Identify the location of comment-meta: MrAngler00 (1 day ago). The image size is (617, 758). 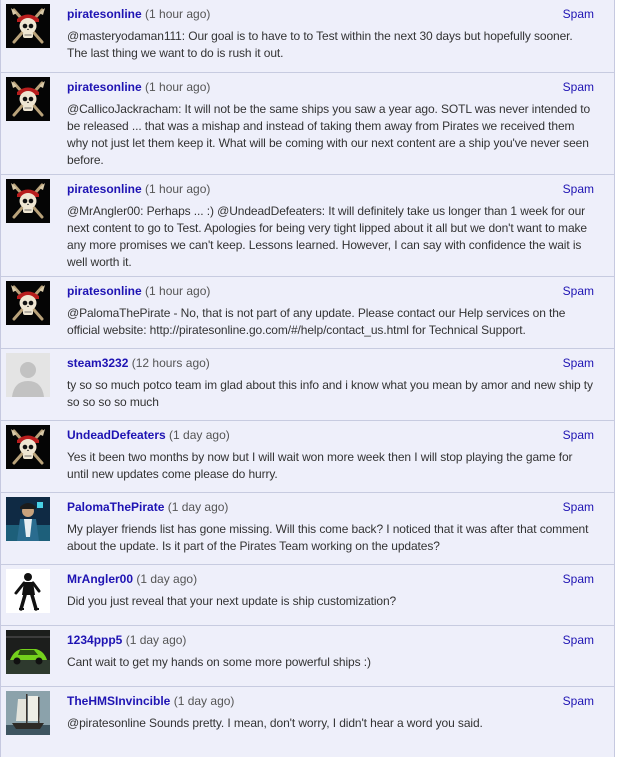
(132, 579).